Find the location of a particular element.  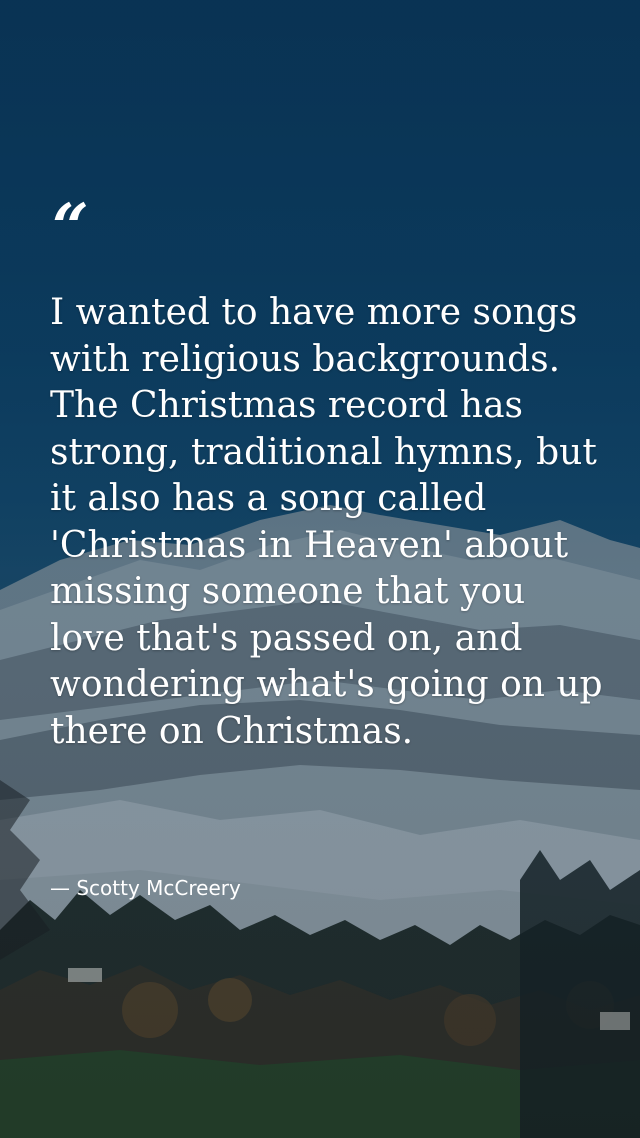

quote-mark-icon: “ is located at coordinates (70, 227).